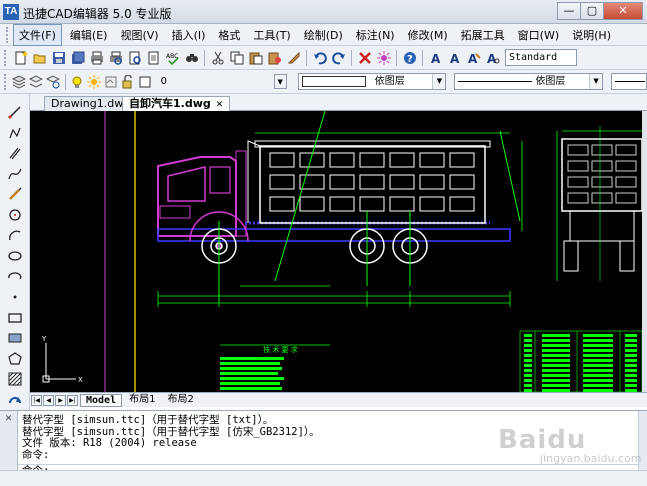 The height and width of the screenshot is (486, 647). I want to click on match-properties-icon, so click(293, 57).